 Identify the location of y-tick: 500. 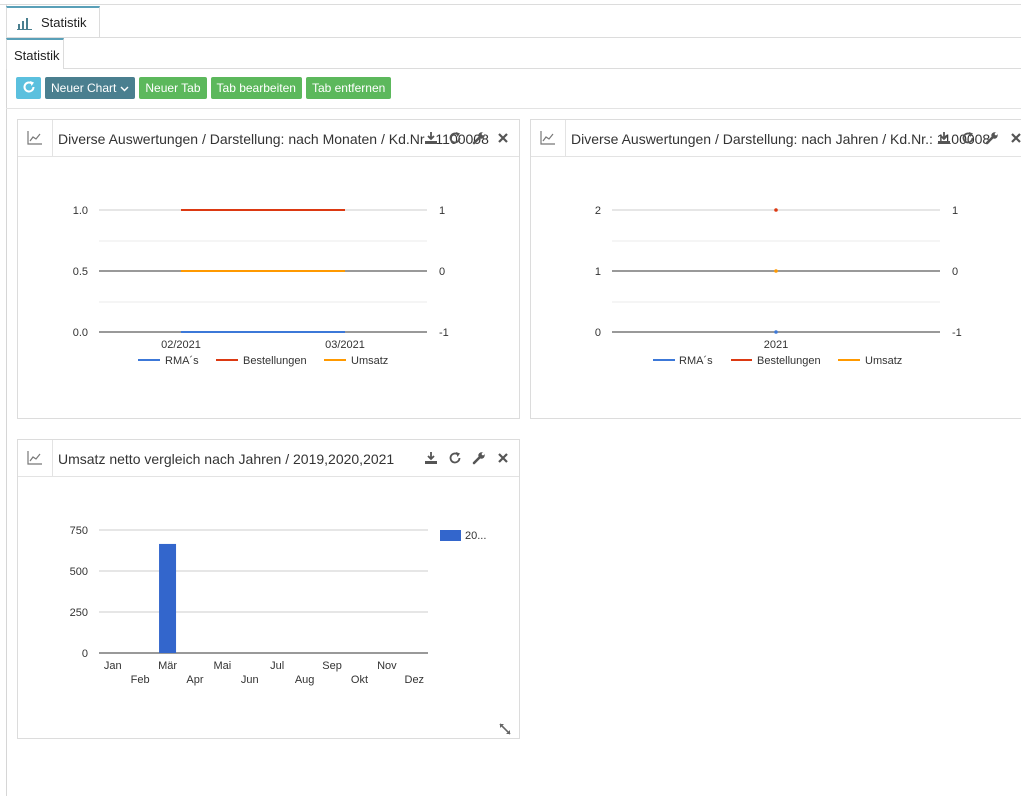
(79, 572).